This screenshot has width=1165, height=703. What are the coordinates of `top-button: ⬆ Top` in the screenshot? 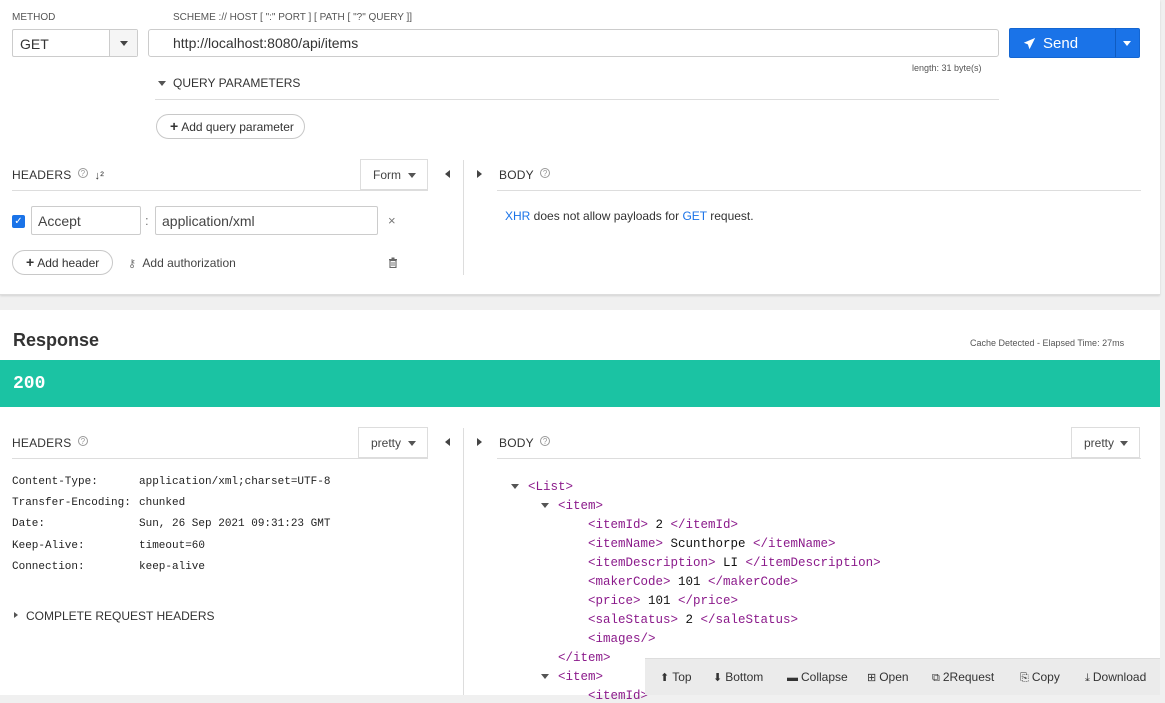 It's located at (676, 677).